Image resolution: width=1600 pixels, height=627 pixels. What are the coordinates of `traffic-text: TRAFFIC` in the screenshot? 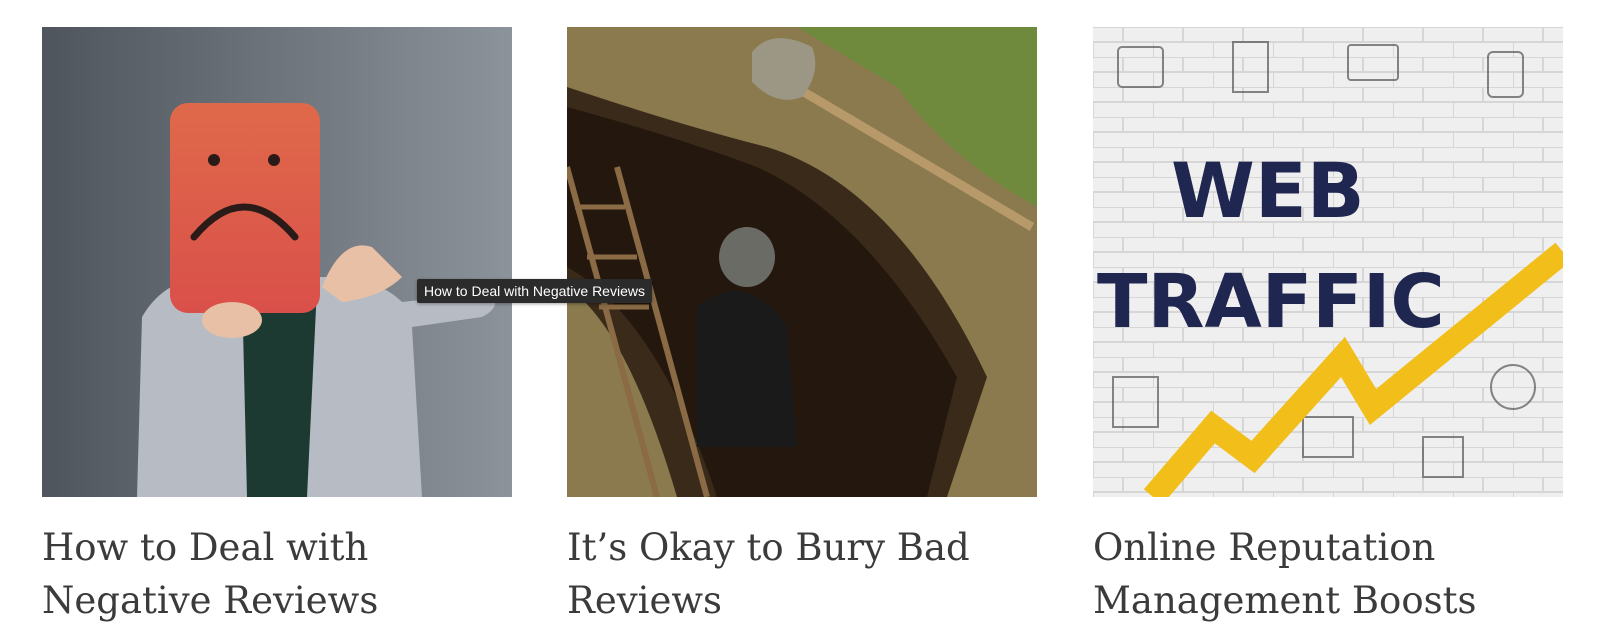 It's located at (1271, 302).